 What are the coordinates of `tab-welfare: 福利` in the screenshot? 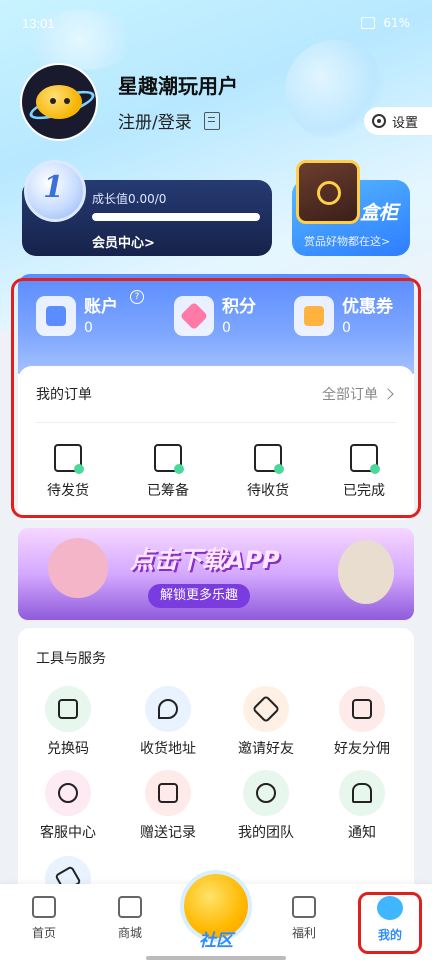 It's located at (304, 918).